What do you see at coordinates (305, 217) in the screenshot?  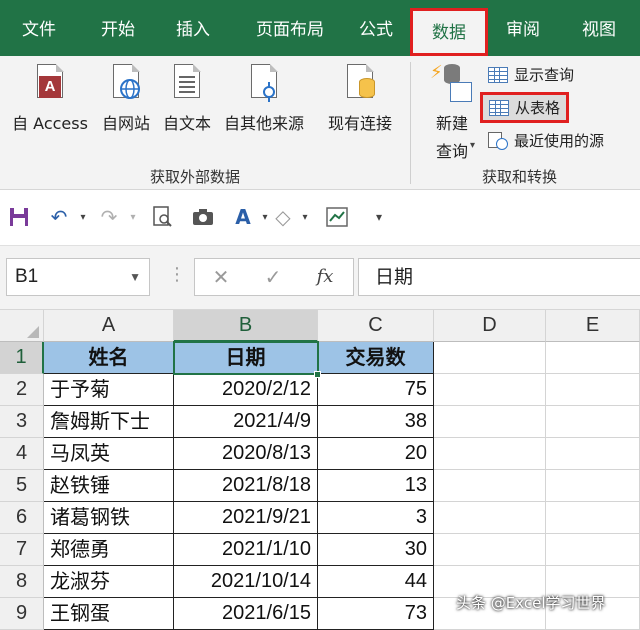 I see `shapes-dropdown-icon: ▾` at bounding box center [305, 217].